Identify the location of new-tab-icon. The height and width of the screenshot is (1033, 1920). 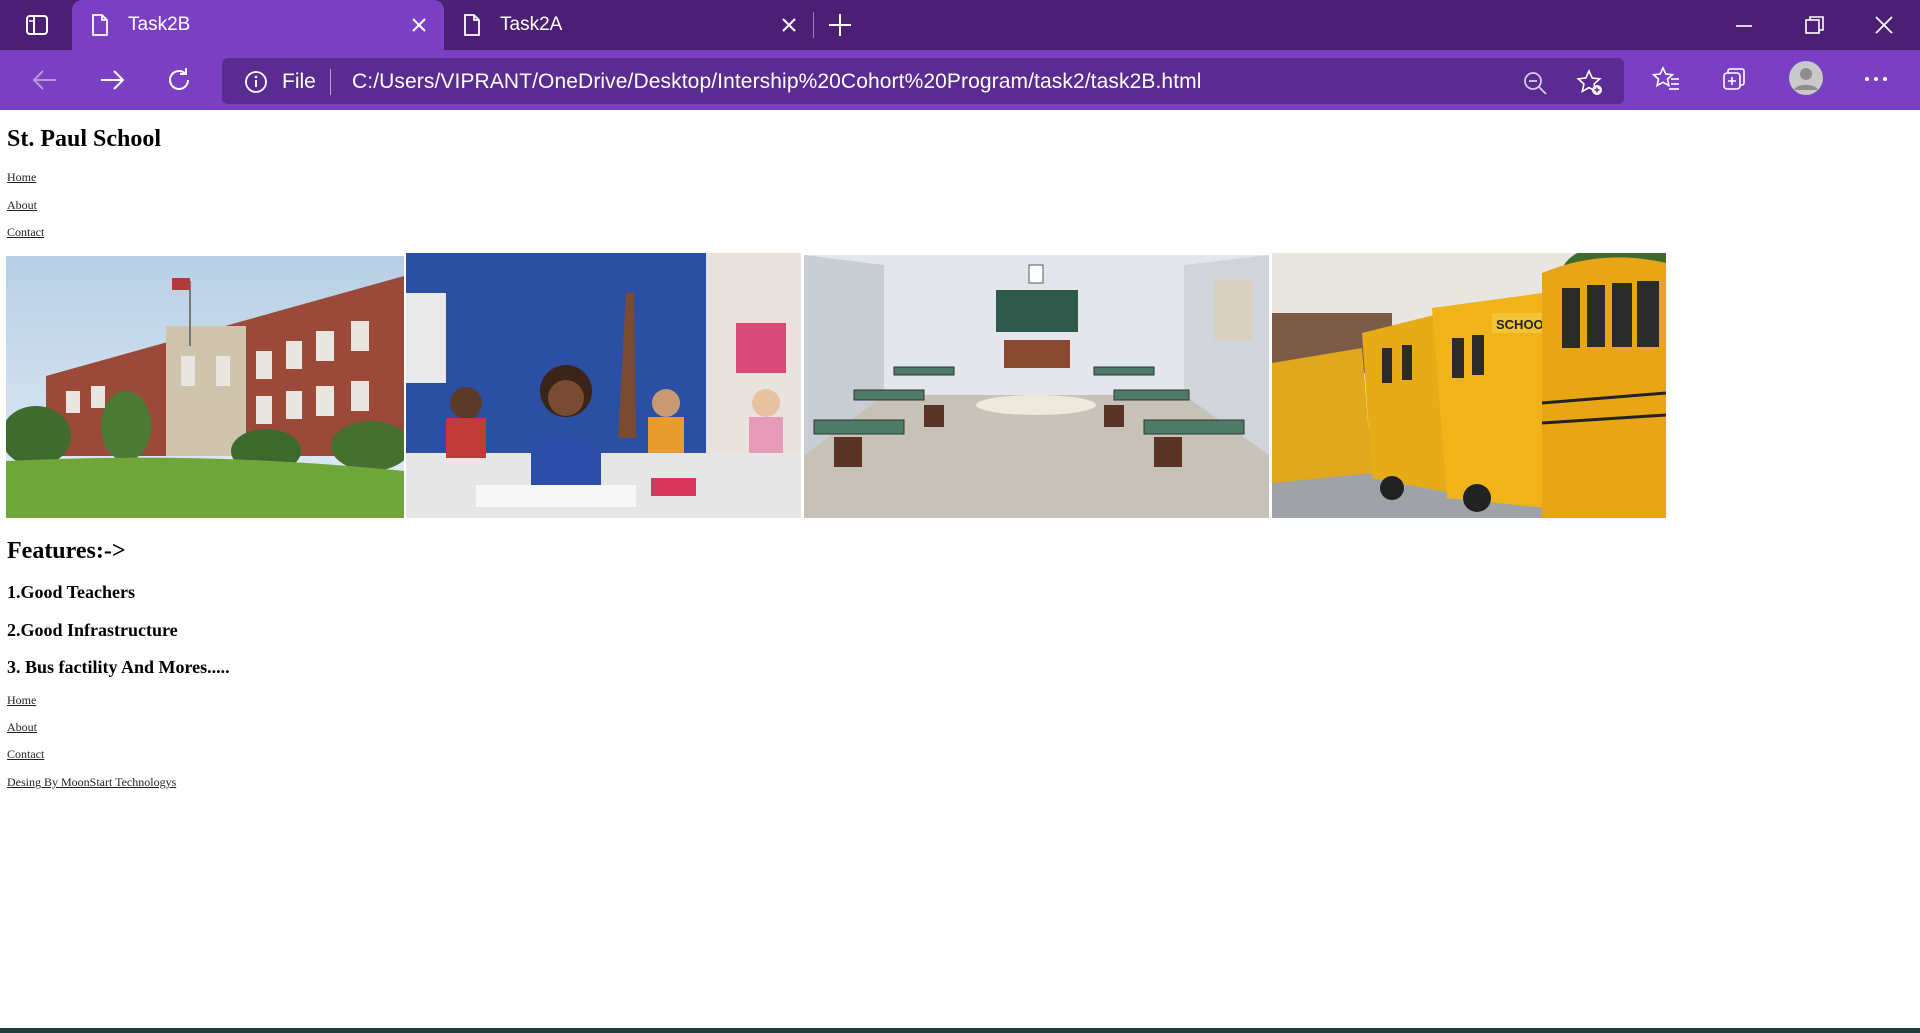
(840, 27).